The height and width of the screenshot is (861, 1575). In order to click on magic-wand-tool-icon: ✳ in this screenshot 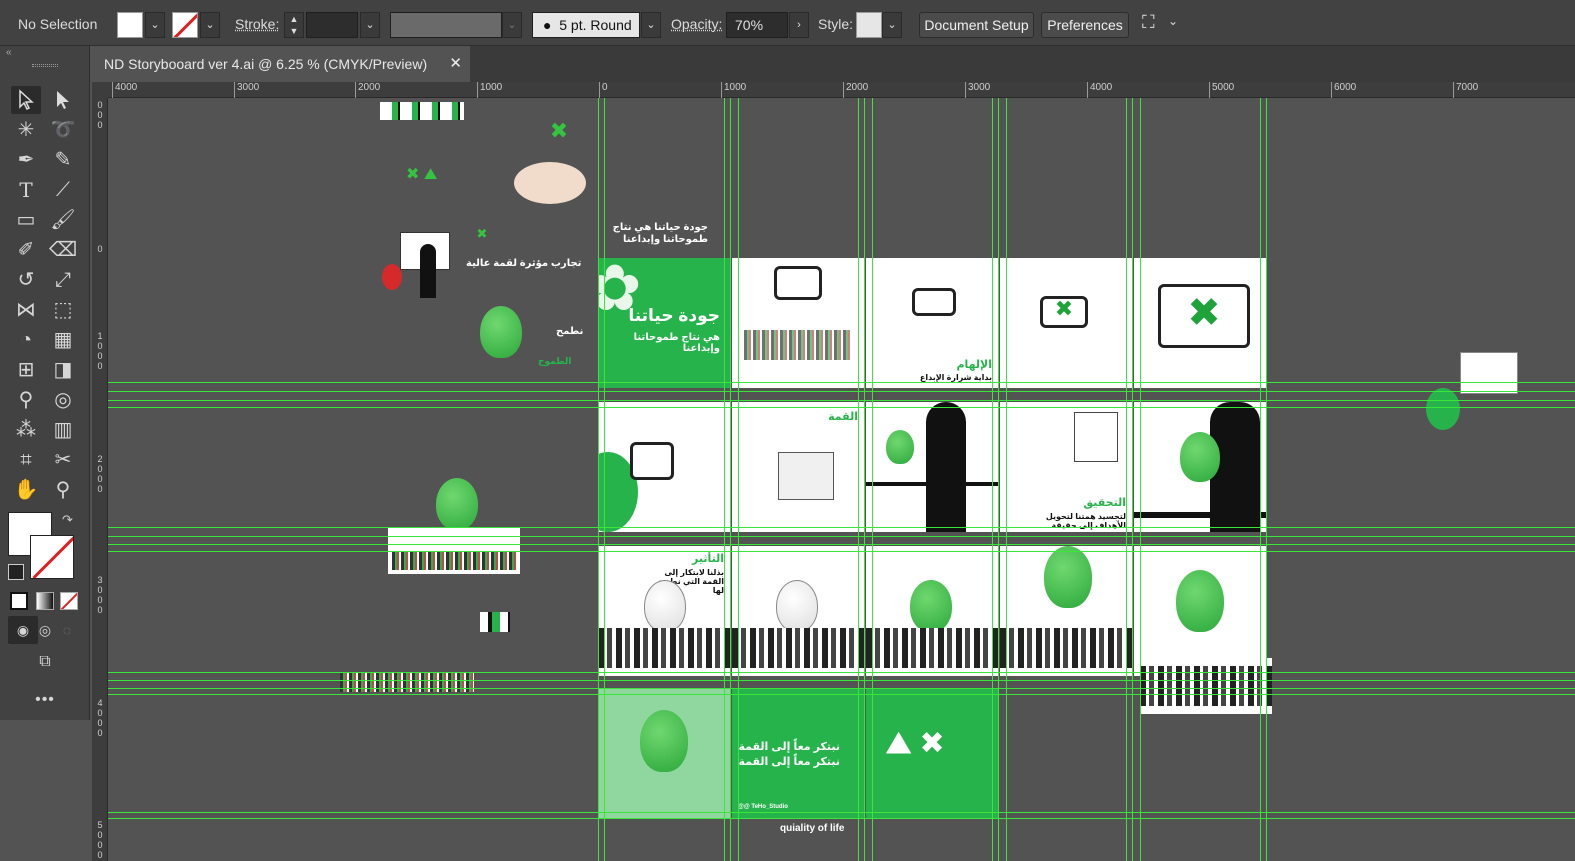, I will do `click(26, 130)`.